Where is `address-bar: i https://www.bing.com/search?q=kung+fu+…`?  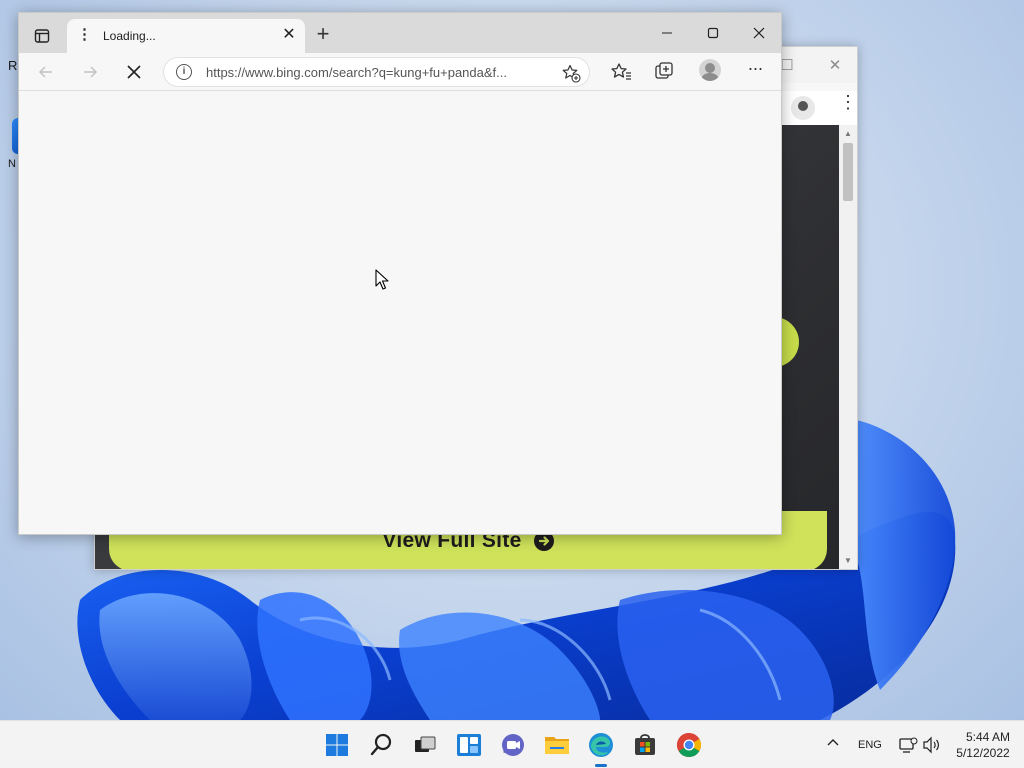
address-bar: i https://www.bing.com/search?q=kung+fu+… is located at coordinates (376, 72).